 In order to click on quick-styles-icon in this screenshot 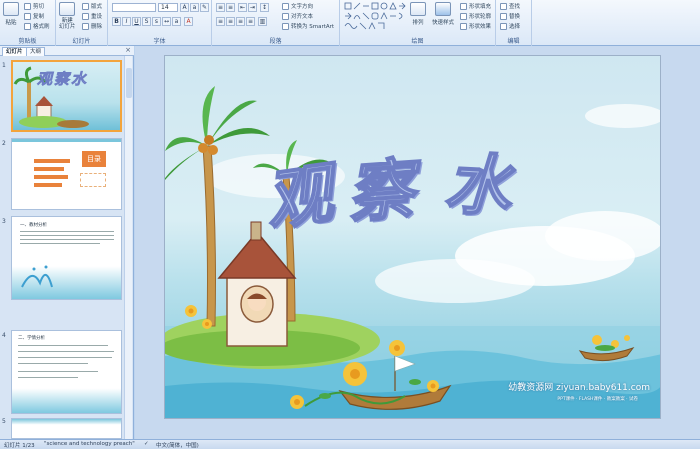, I will do `click(443, 9)`.